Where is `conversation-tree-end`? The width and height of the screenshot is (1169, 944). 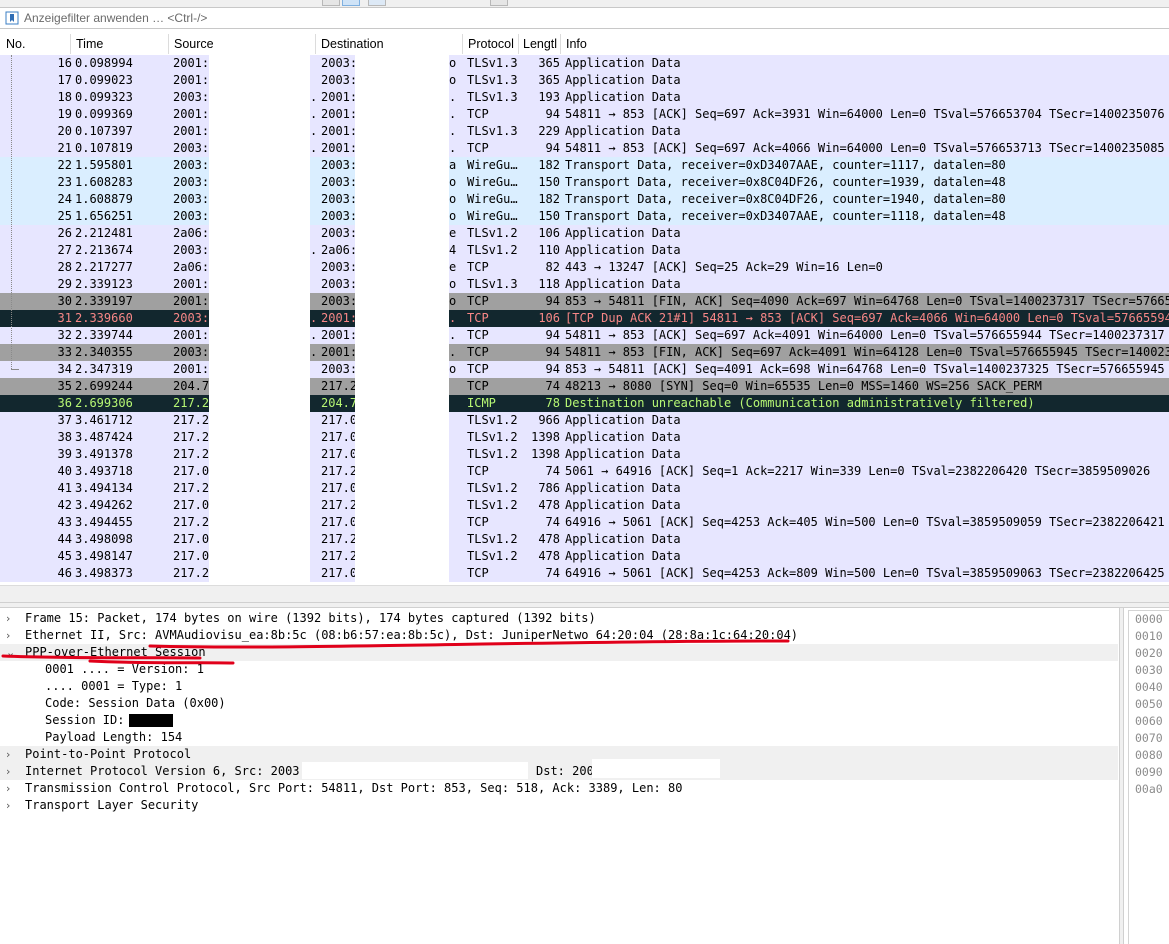 conversation-tree-end is located at coordinates (15, 369).